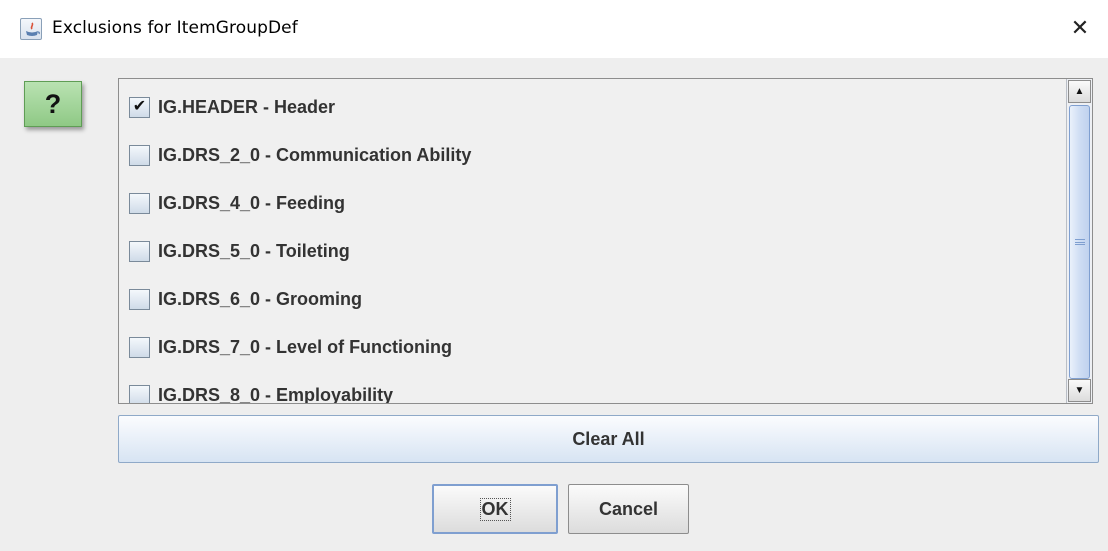 Image resolution: width=1108 pixels, height=551 pixels. I want to click on close-icon: ✕, so click(1080, 28).